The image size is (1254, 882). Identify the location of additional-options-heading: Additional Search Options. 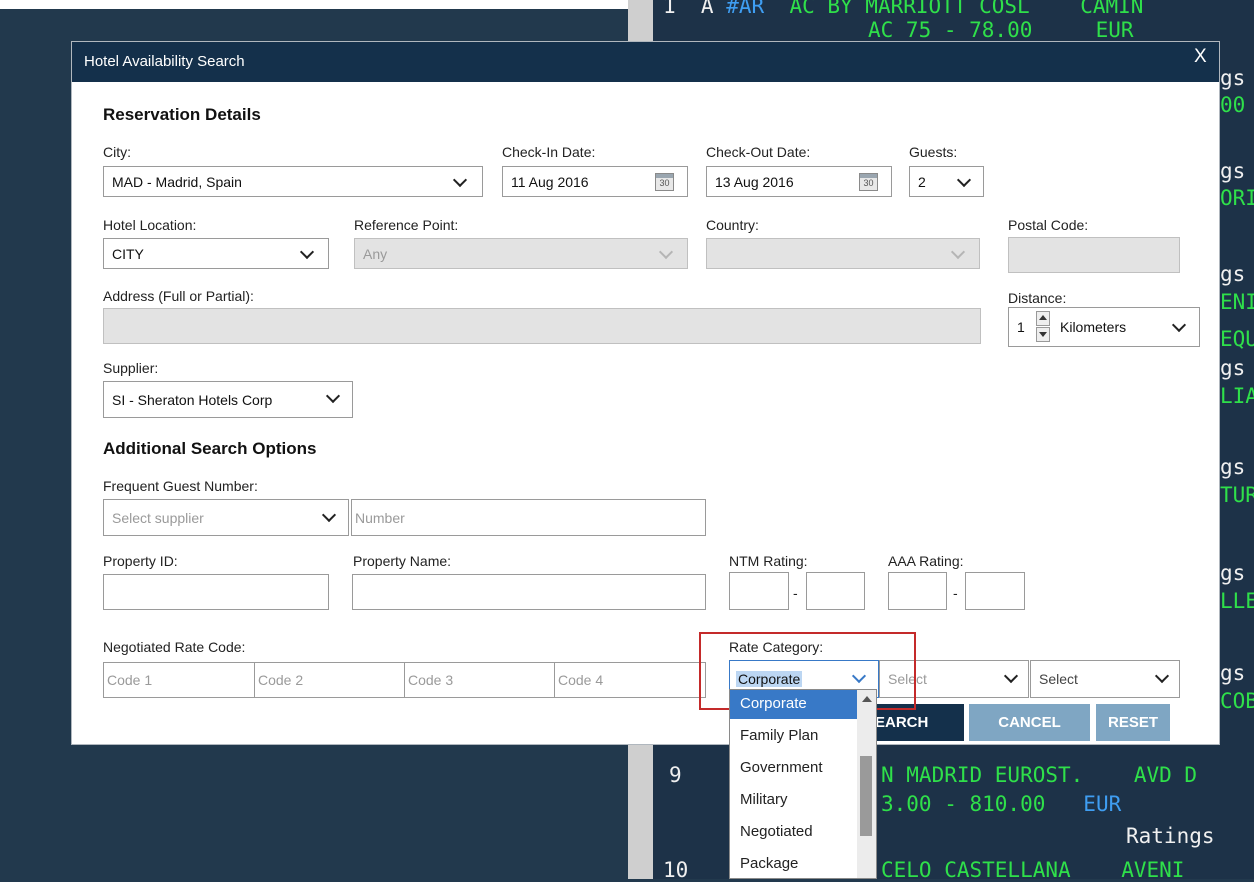
(210, 448).